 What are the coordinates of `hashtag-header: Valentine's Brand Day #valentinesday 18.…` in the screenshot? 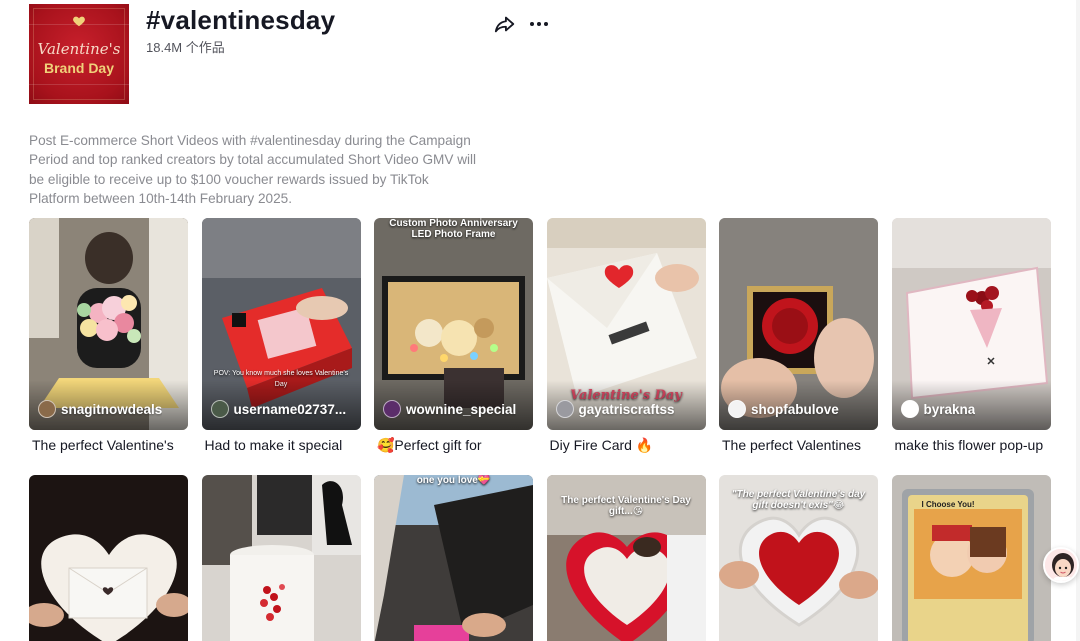 It's located at (539, 54).